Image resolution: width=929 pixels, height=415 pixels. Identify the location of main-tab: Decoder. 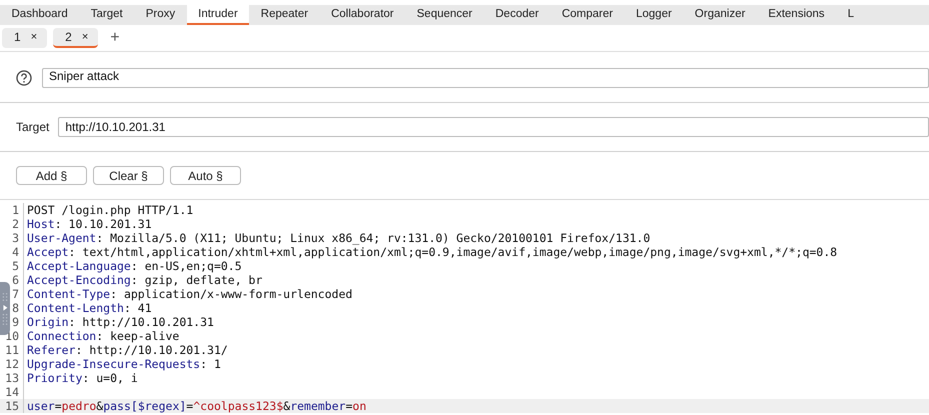
(517, 15).